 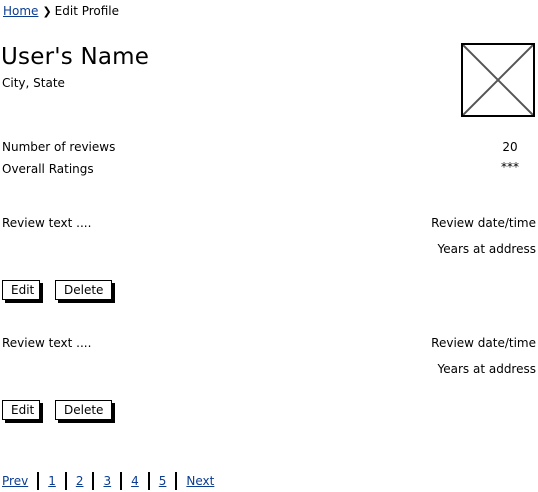 What do you see at coordinates (80, 481) in the screenshot?
I see `page-link-2: 2` at bounding box center [80, 481].